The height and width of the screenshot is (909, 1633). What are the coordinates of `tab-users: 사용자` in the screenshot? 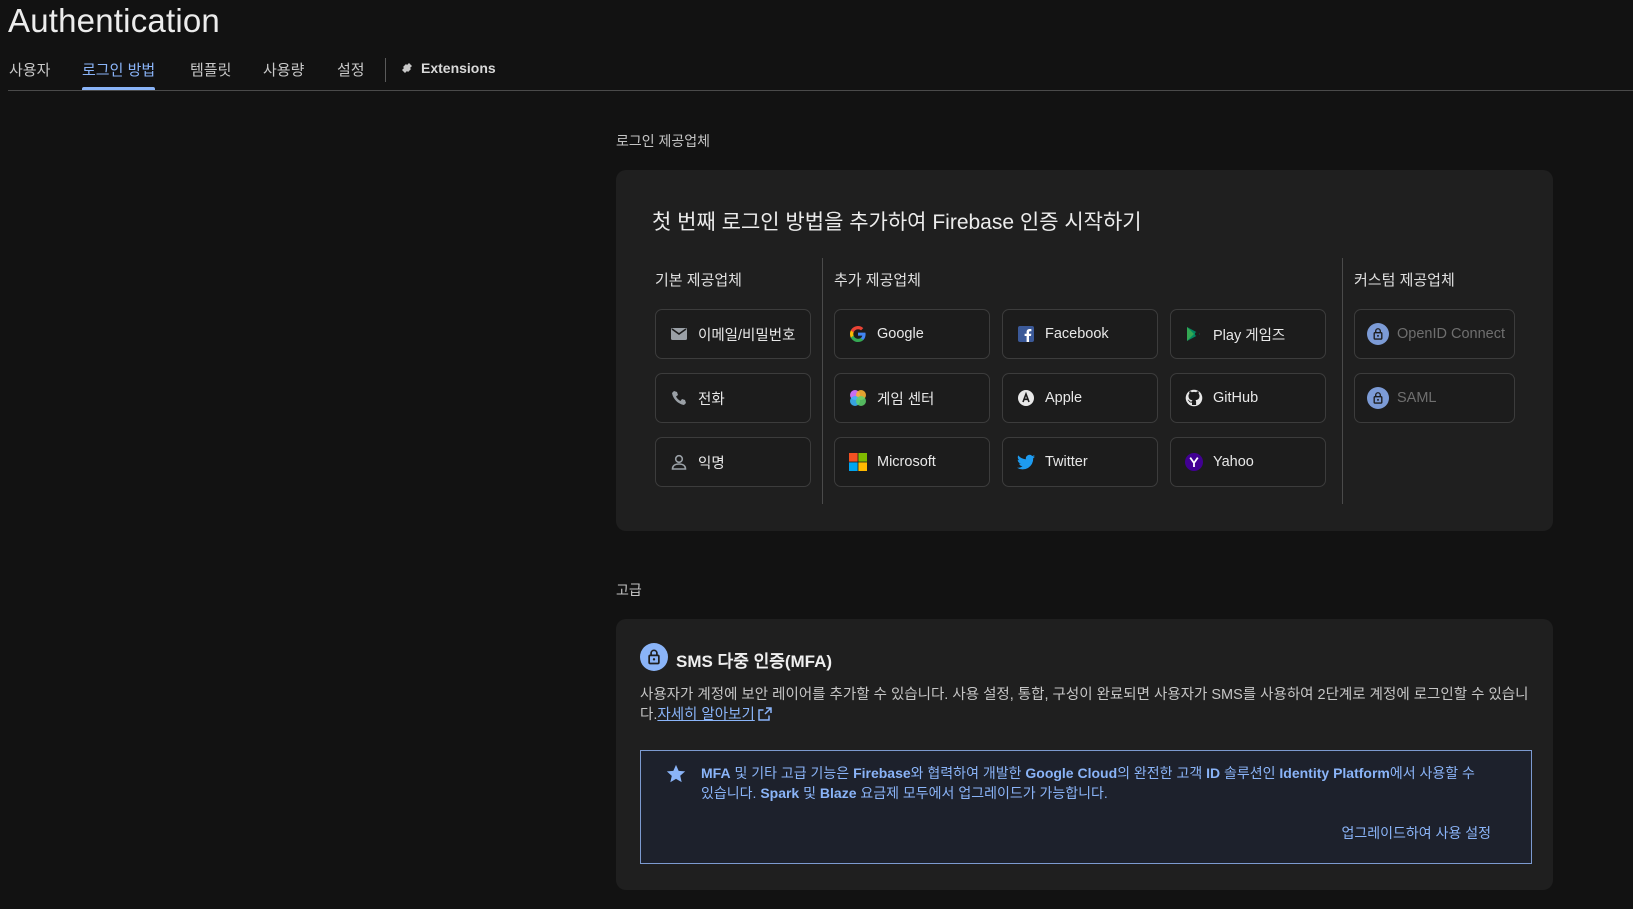 It's located at (29, 74).